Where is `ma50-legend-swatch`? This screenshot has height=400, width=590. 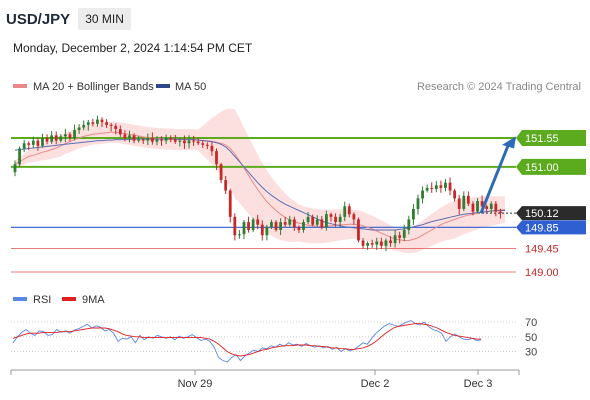 ma50-legend-swatch is located at coordinates (163, 86).